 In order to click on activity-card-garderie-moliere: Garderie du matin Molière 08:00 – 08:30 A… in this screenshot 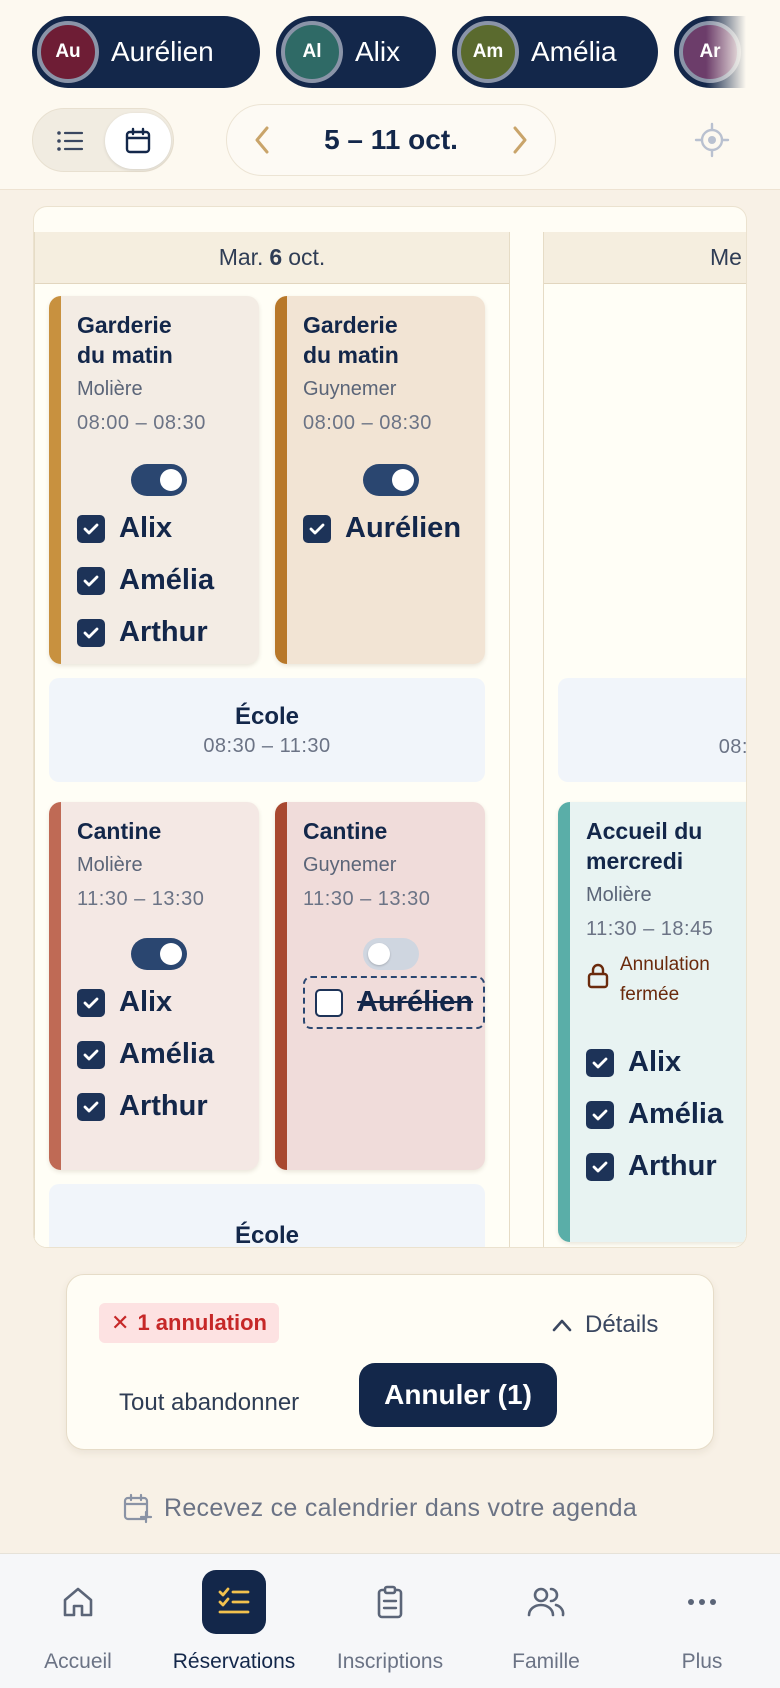, I will do `click(154, 480)`.